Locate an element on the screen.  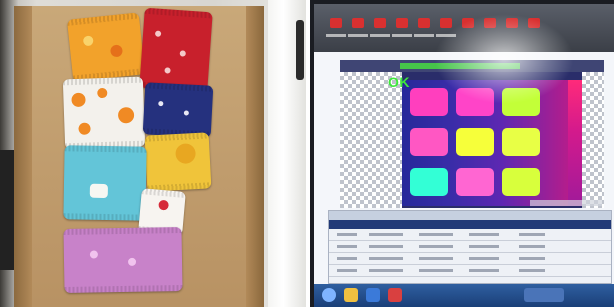
snack-pack-teal is located at coordinates (105, 183).